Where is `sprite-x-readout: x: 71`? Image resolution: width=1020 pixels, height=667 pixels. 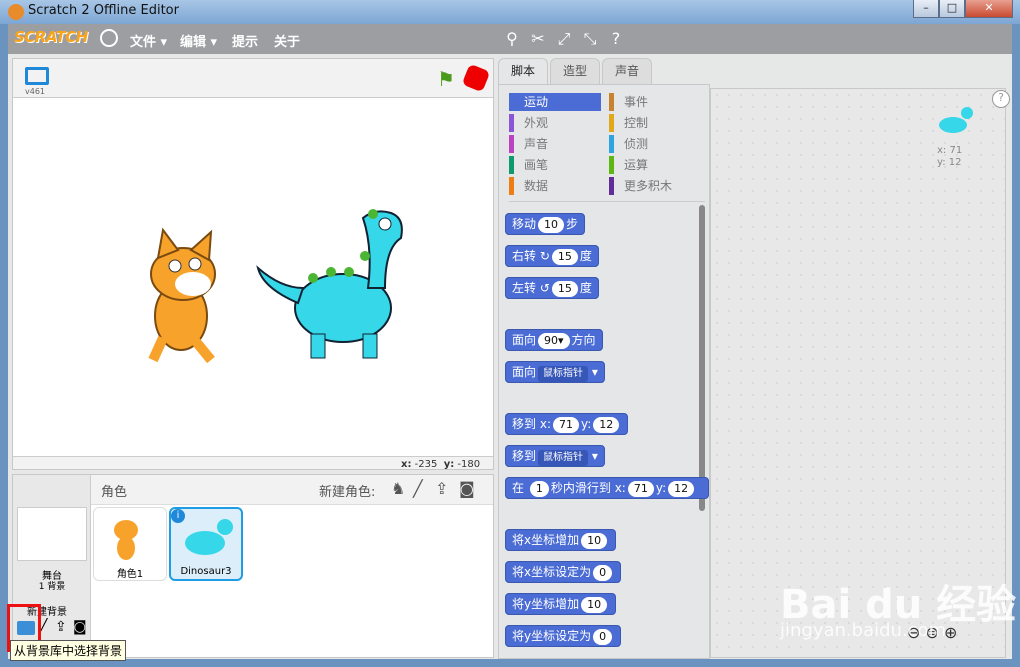
sprite-x-readout: x: 71 is located at coordinates (950, 150).